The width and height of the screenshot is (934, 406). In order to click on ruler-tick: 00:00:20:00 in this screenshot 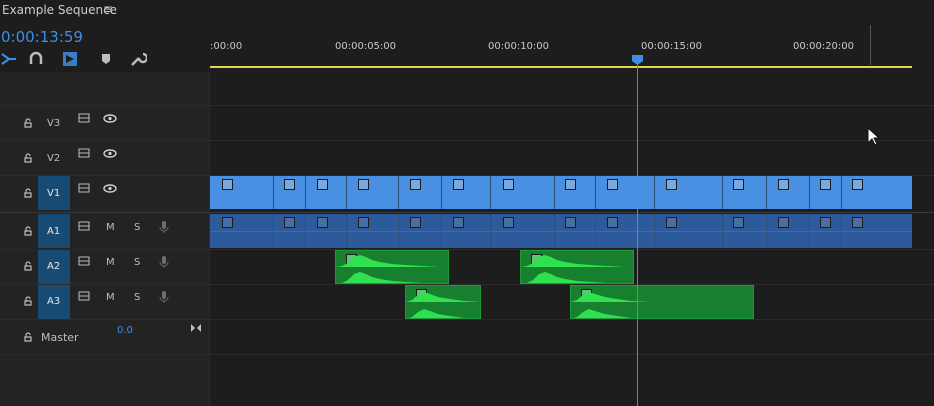, I will do `click(824, 46)`.